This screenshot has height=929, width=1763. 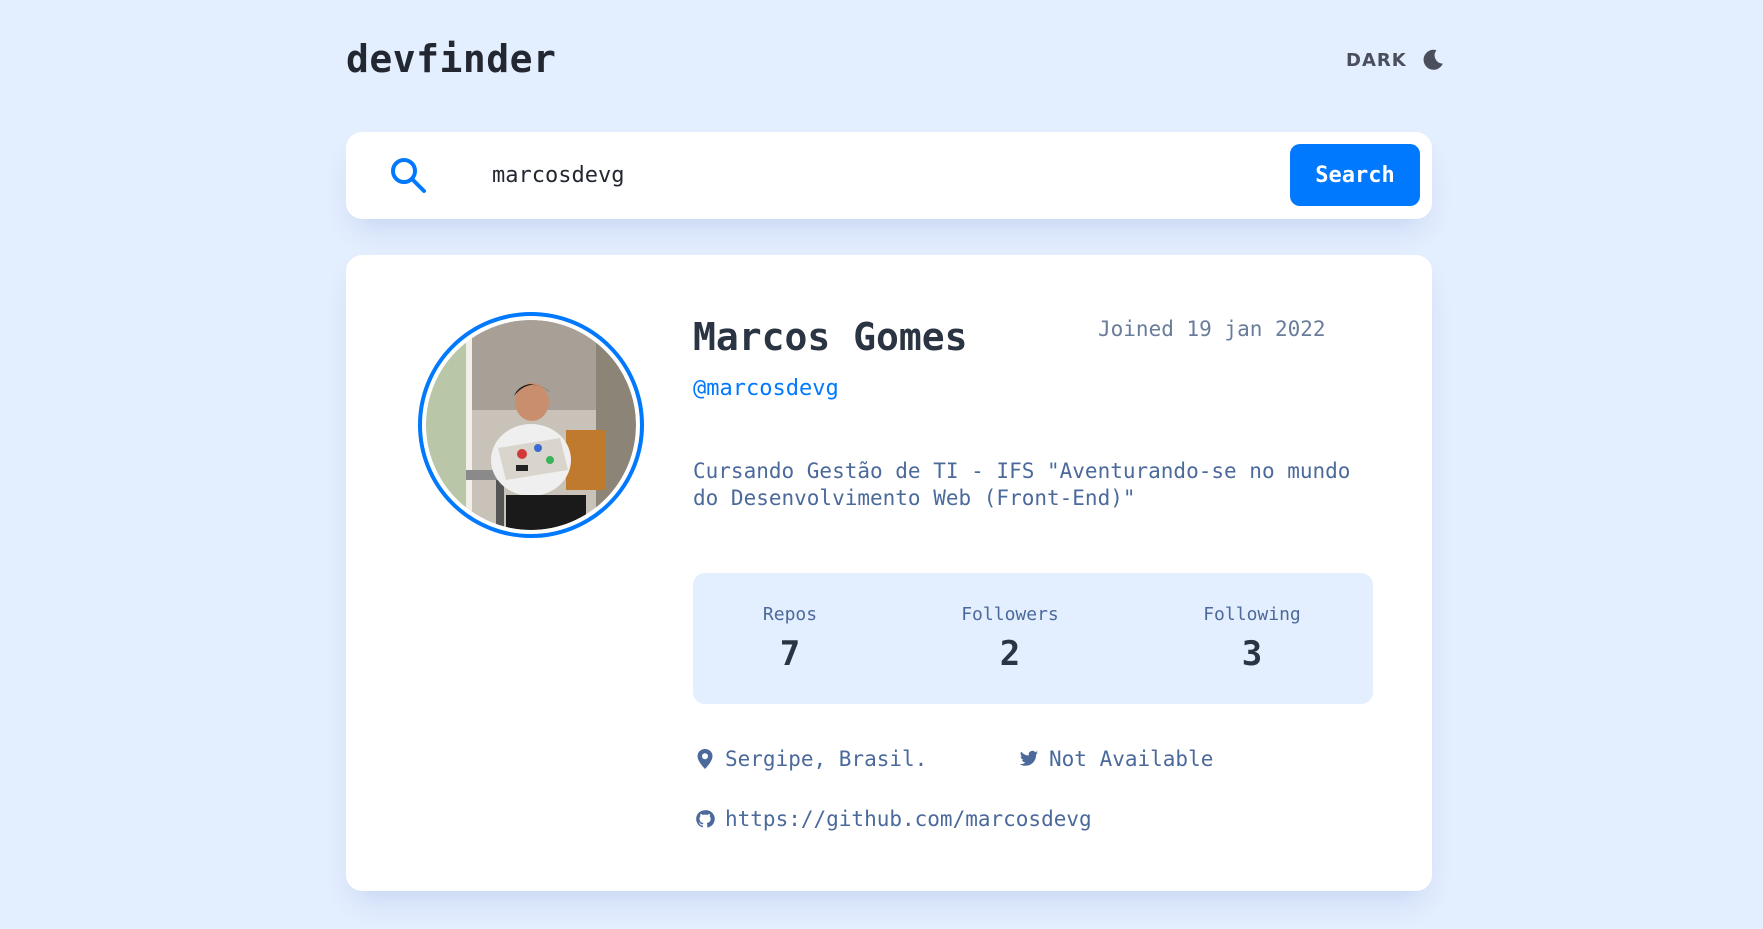 I want to click on blog-link: https://github.com/marcosdevg, so click(x=908, y=819).